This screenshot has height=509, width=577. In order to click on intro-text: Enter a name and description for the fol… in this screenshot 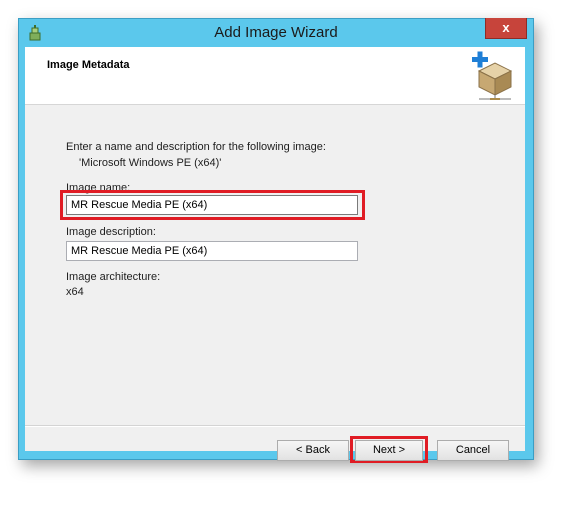, I will do `click(196, 147)`.